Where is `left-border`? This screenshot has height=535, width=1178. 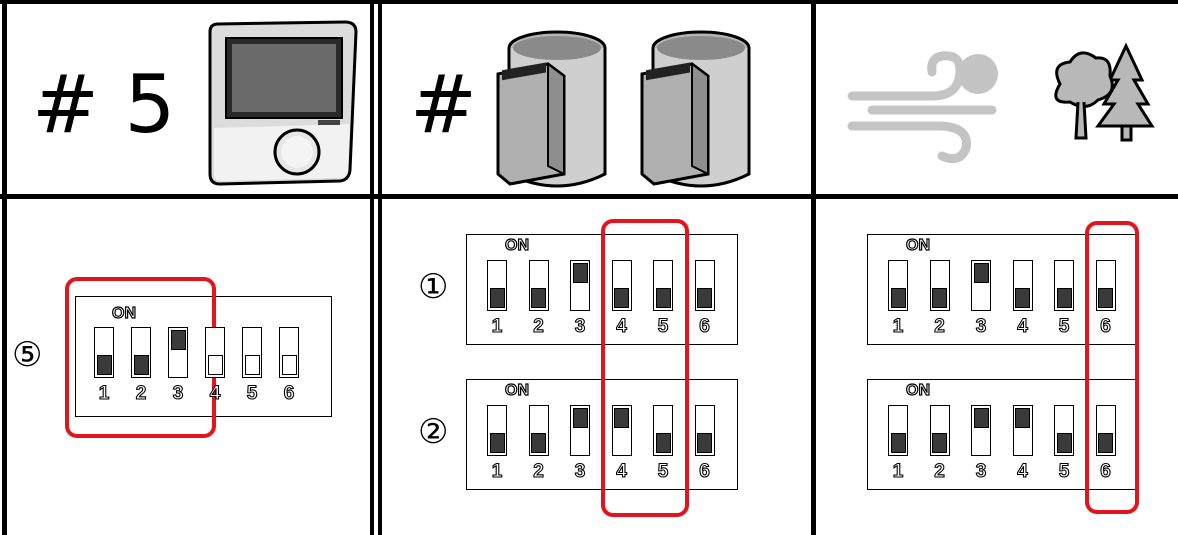
left-border is located at coordinates (4, 267).